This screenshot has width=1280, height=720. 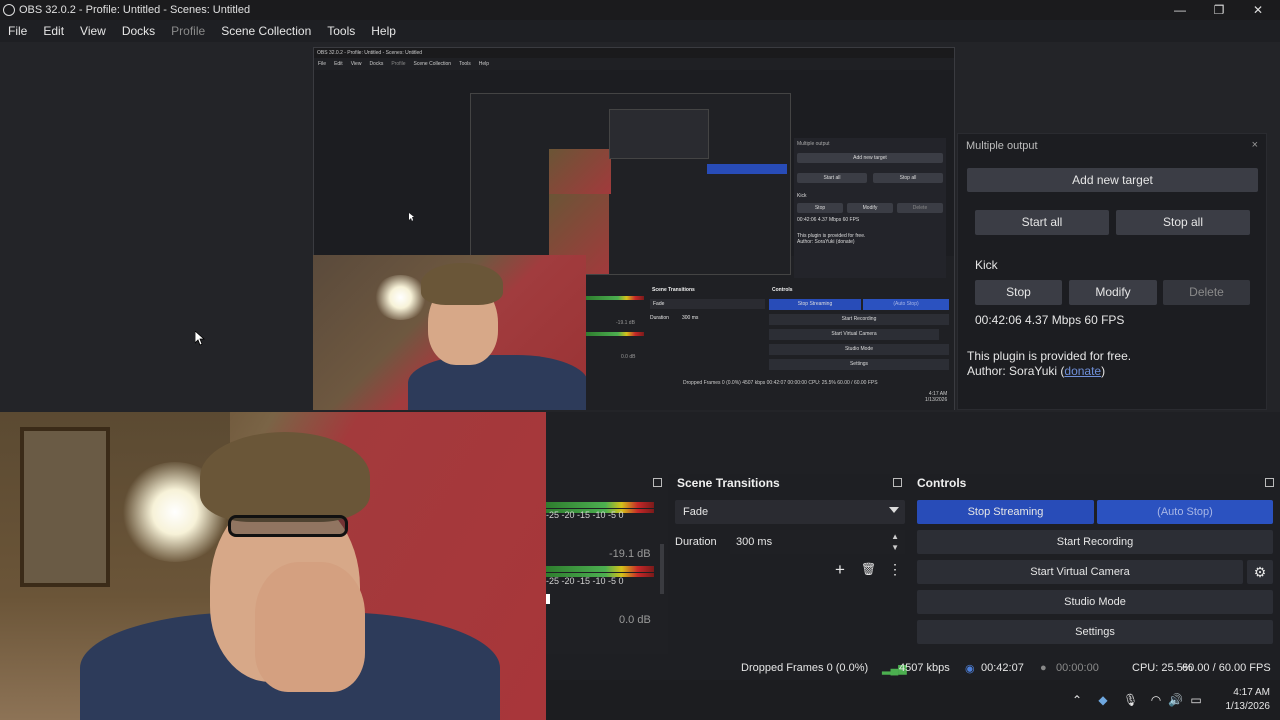 I want to click on spin-up-icon: ▲, so click(x=895, y=536).